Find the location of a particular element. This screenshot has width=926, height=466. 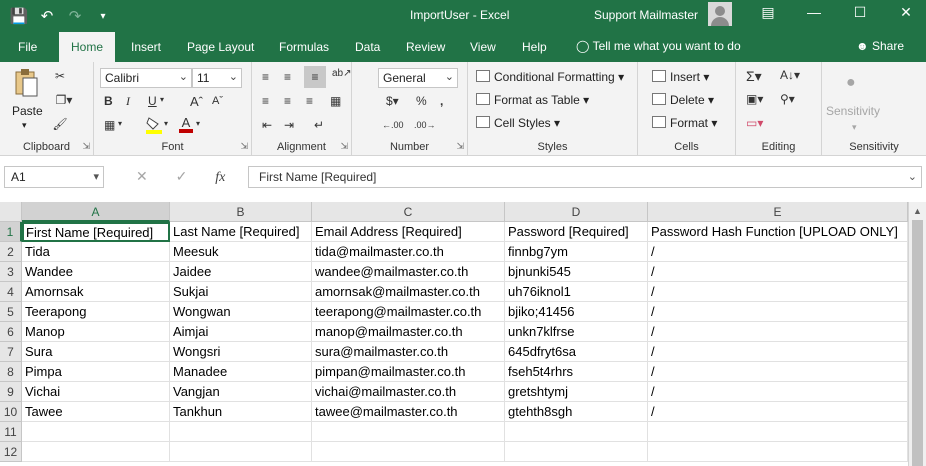

clipboard-launcher-icon: ⇲ is located at coordinates (86, 146).